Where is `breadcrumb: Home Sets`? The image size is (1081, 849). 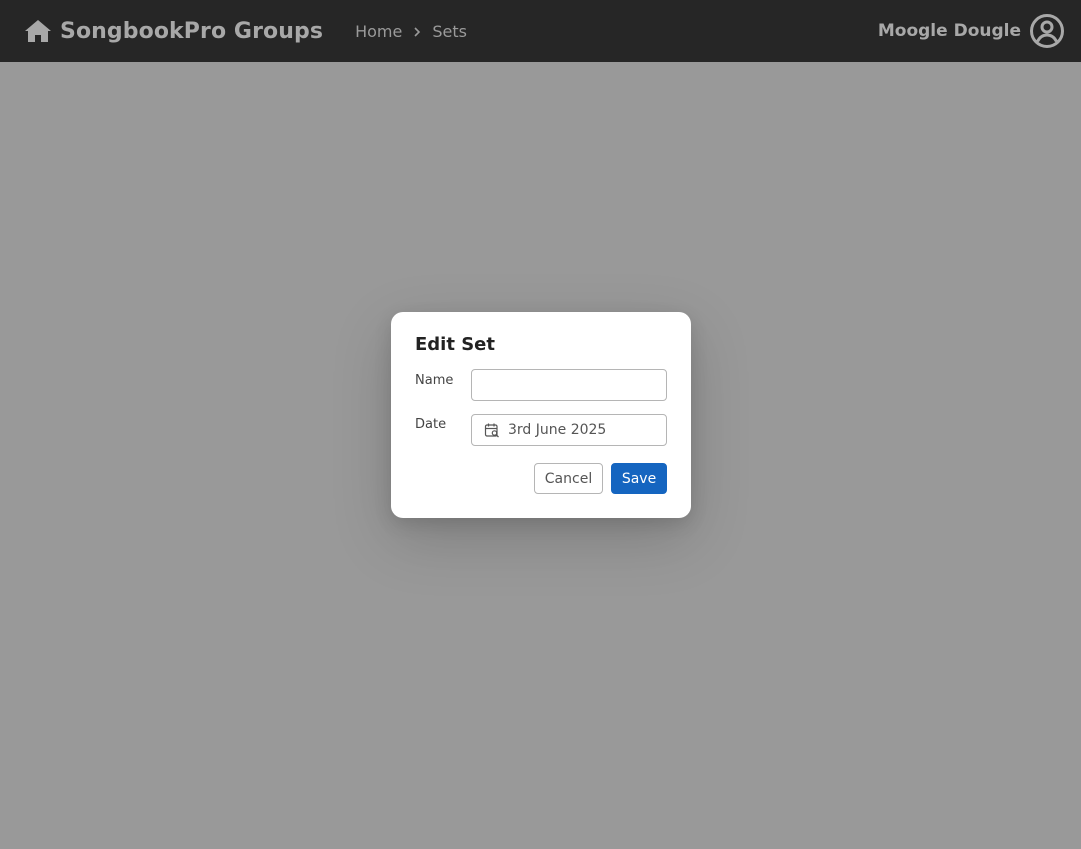
breadcrumb: Home Sets is located at coordinates (411, 31).